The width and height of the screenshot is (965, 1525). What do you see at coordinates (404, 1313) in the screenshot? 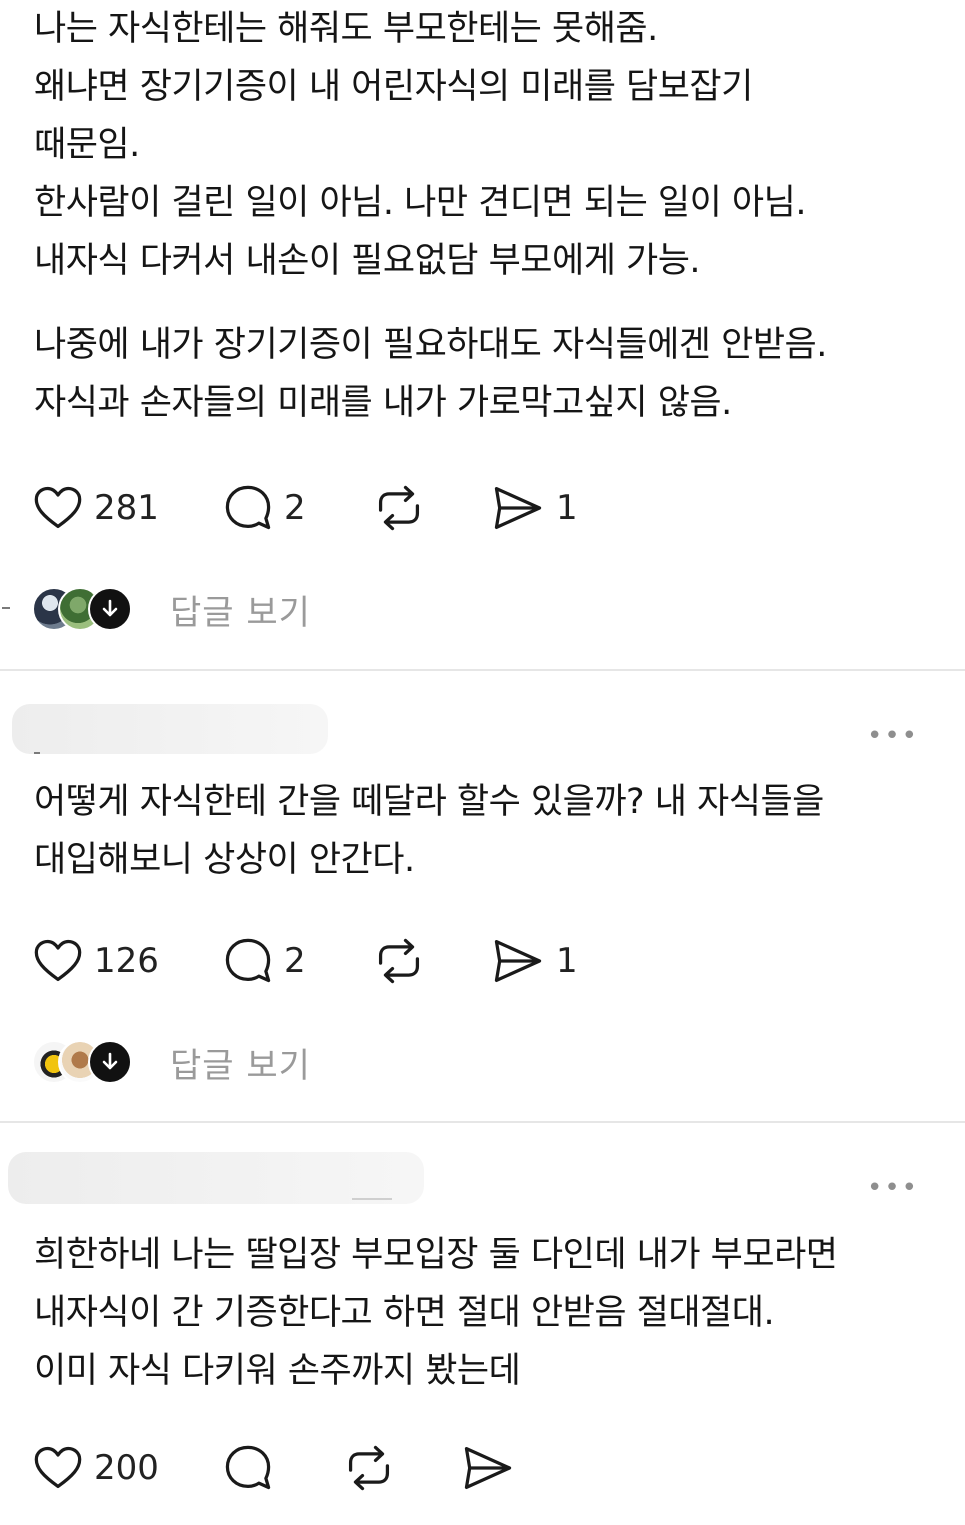
I see `text-line: 내자식이 간 기증한다고 하면 절대 안받음 절대절대.` at bounding box center [404, 1313].